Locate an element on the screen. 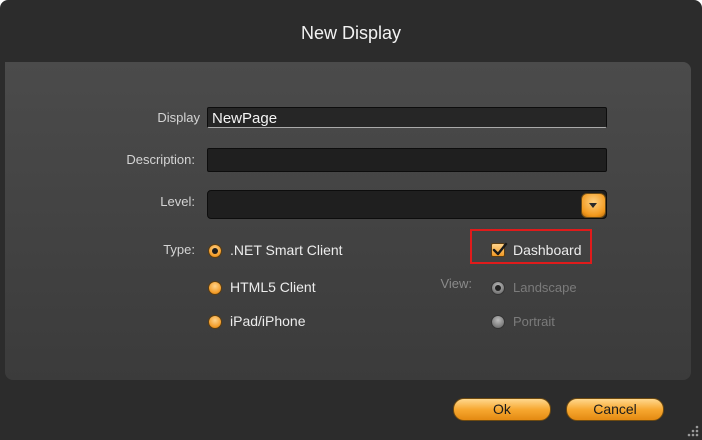 This screenshot has height=440, width=702. radio-landscape-label: Landscape is located at coordinates (545, 287).